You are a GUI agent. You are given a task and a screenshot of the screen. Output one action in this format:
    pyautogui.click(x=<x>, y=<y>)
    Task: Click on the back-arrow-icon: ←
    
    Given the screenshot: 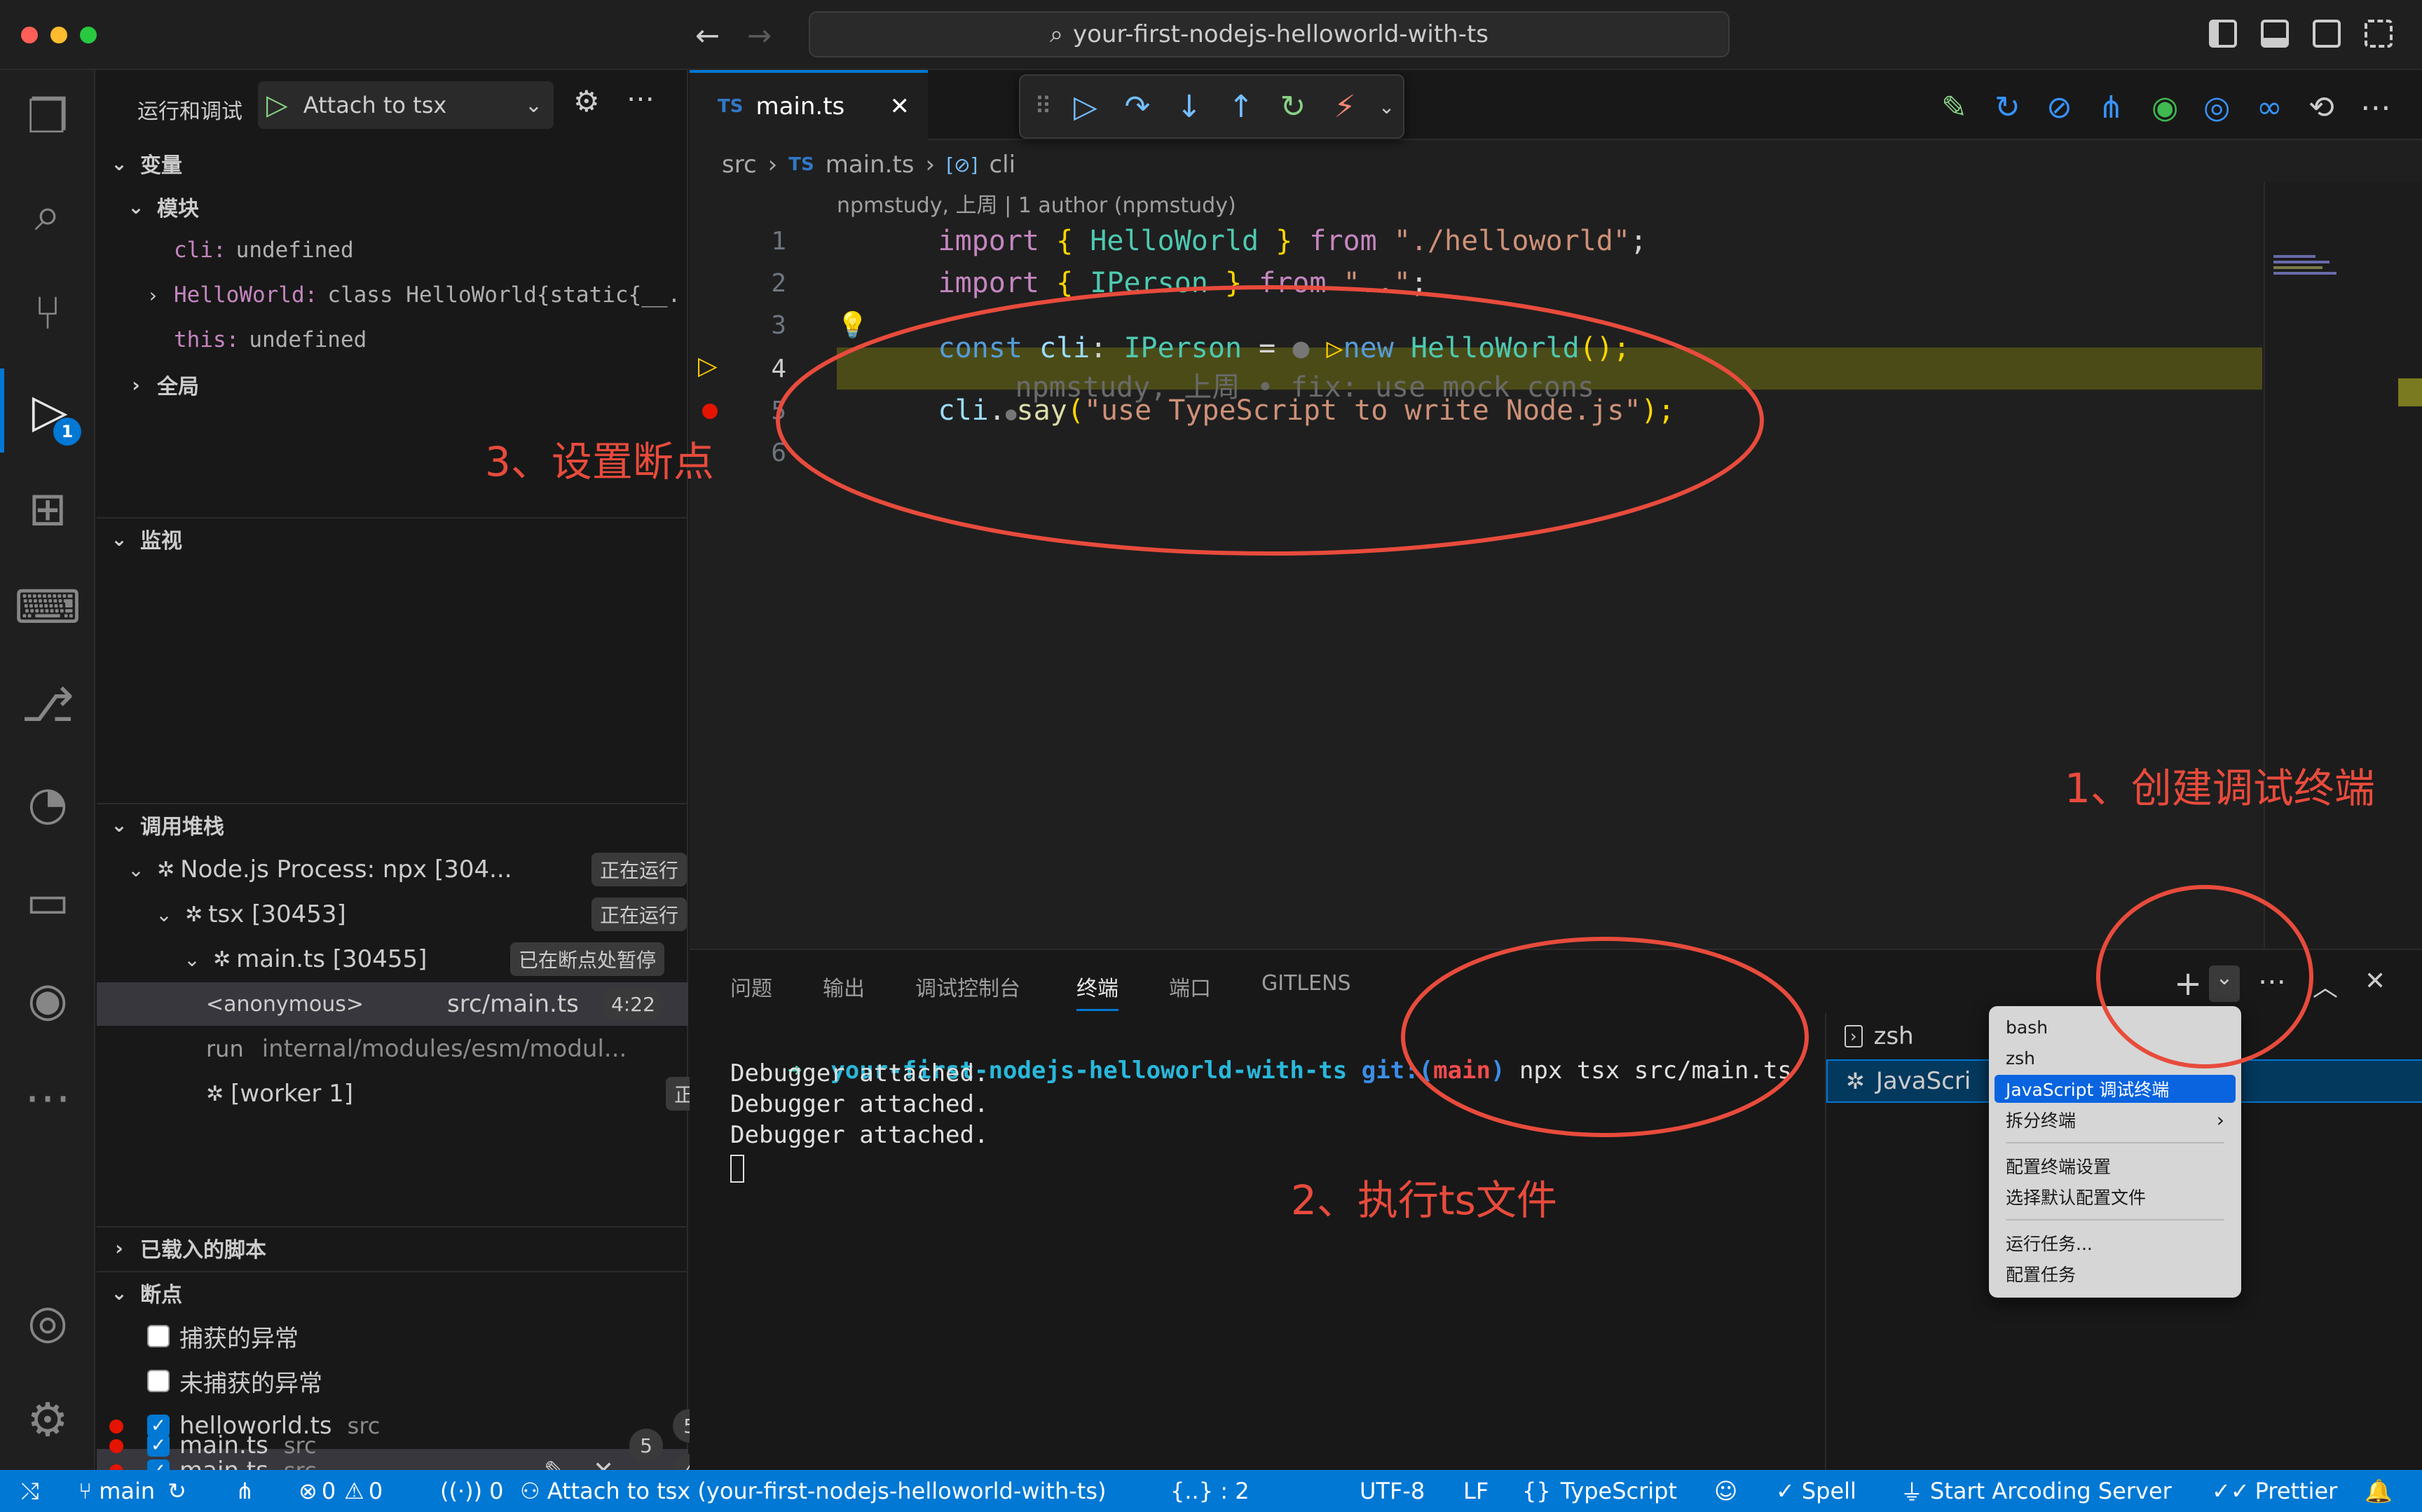 What is the action you would take?
    pyautogui.click(x=707, y=35)
    